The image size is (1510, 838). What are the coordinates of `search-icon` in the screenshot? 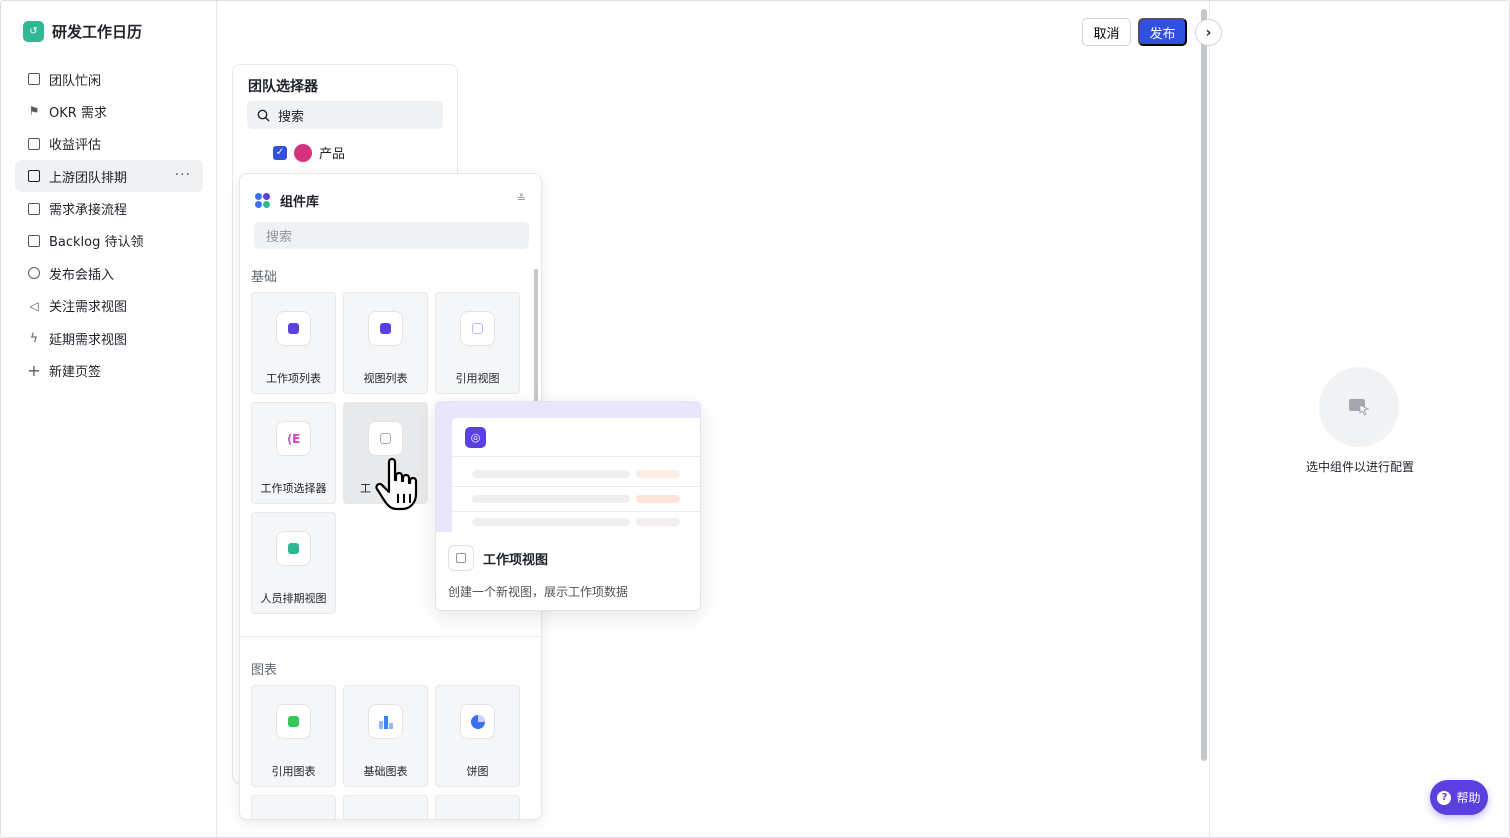 It's located at (263, 115).